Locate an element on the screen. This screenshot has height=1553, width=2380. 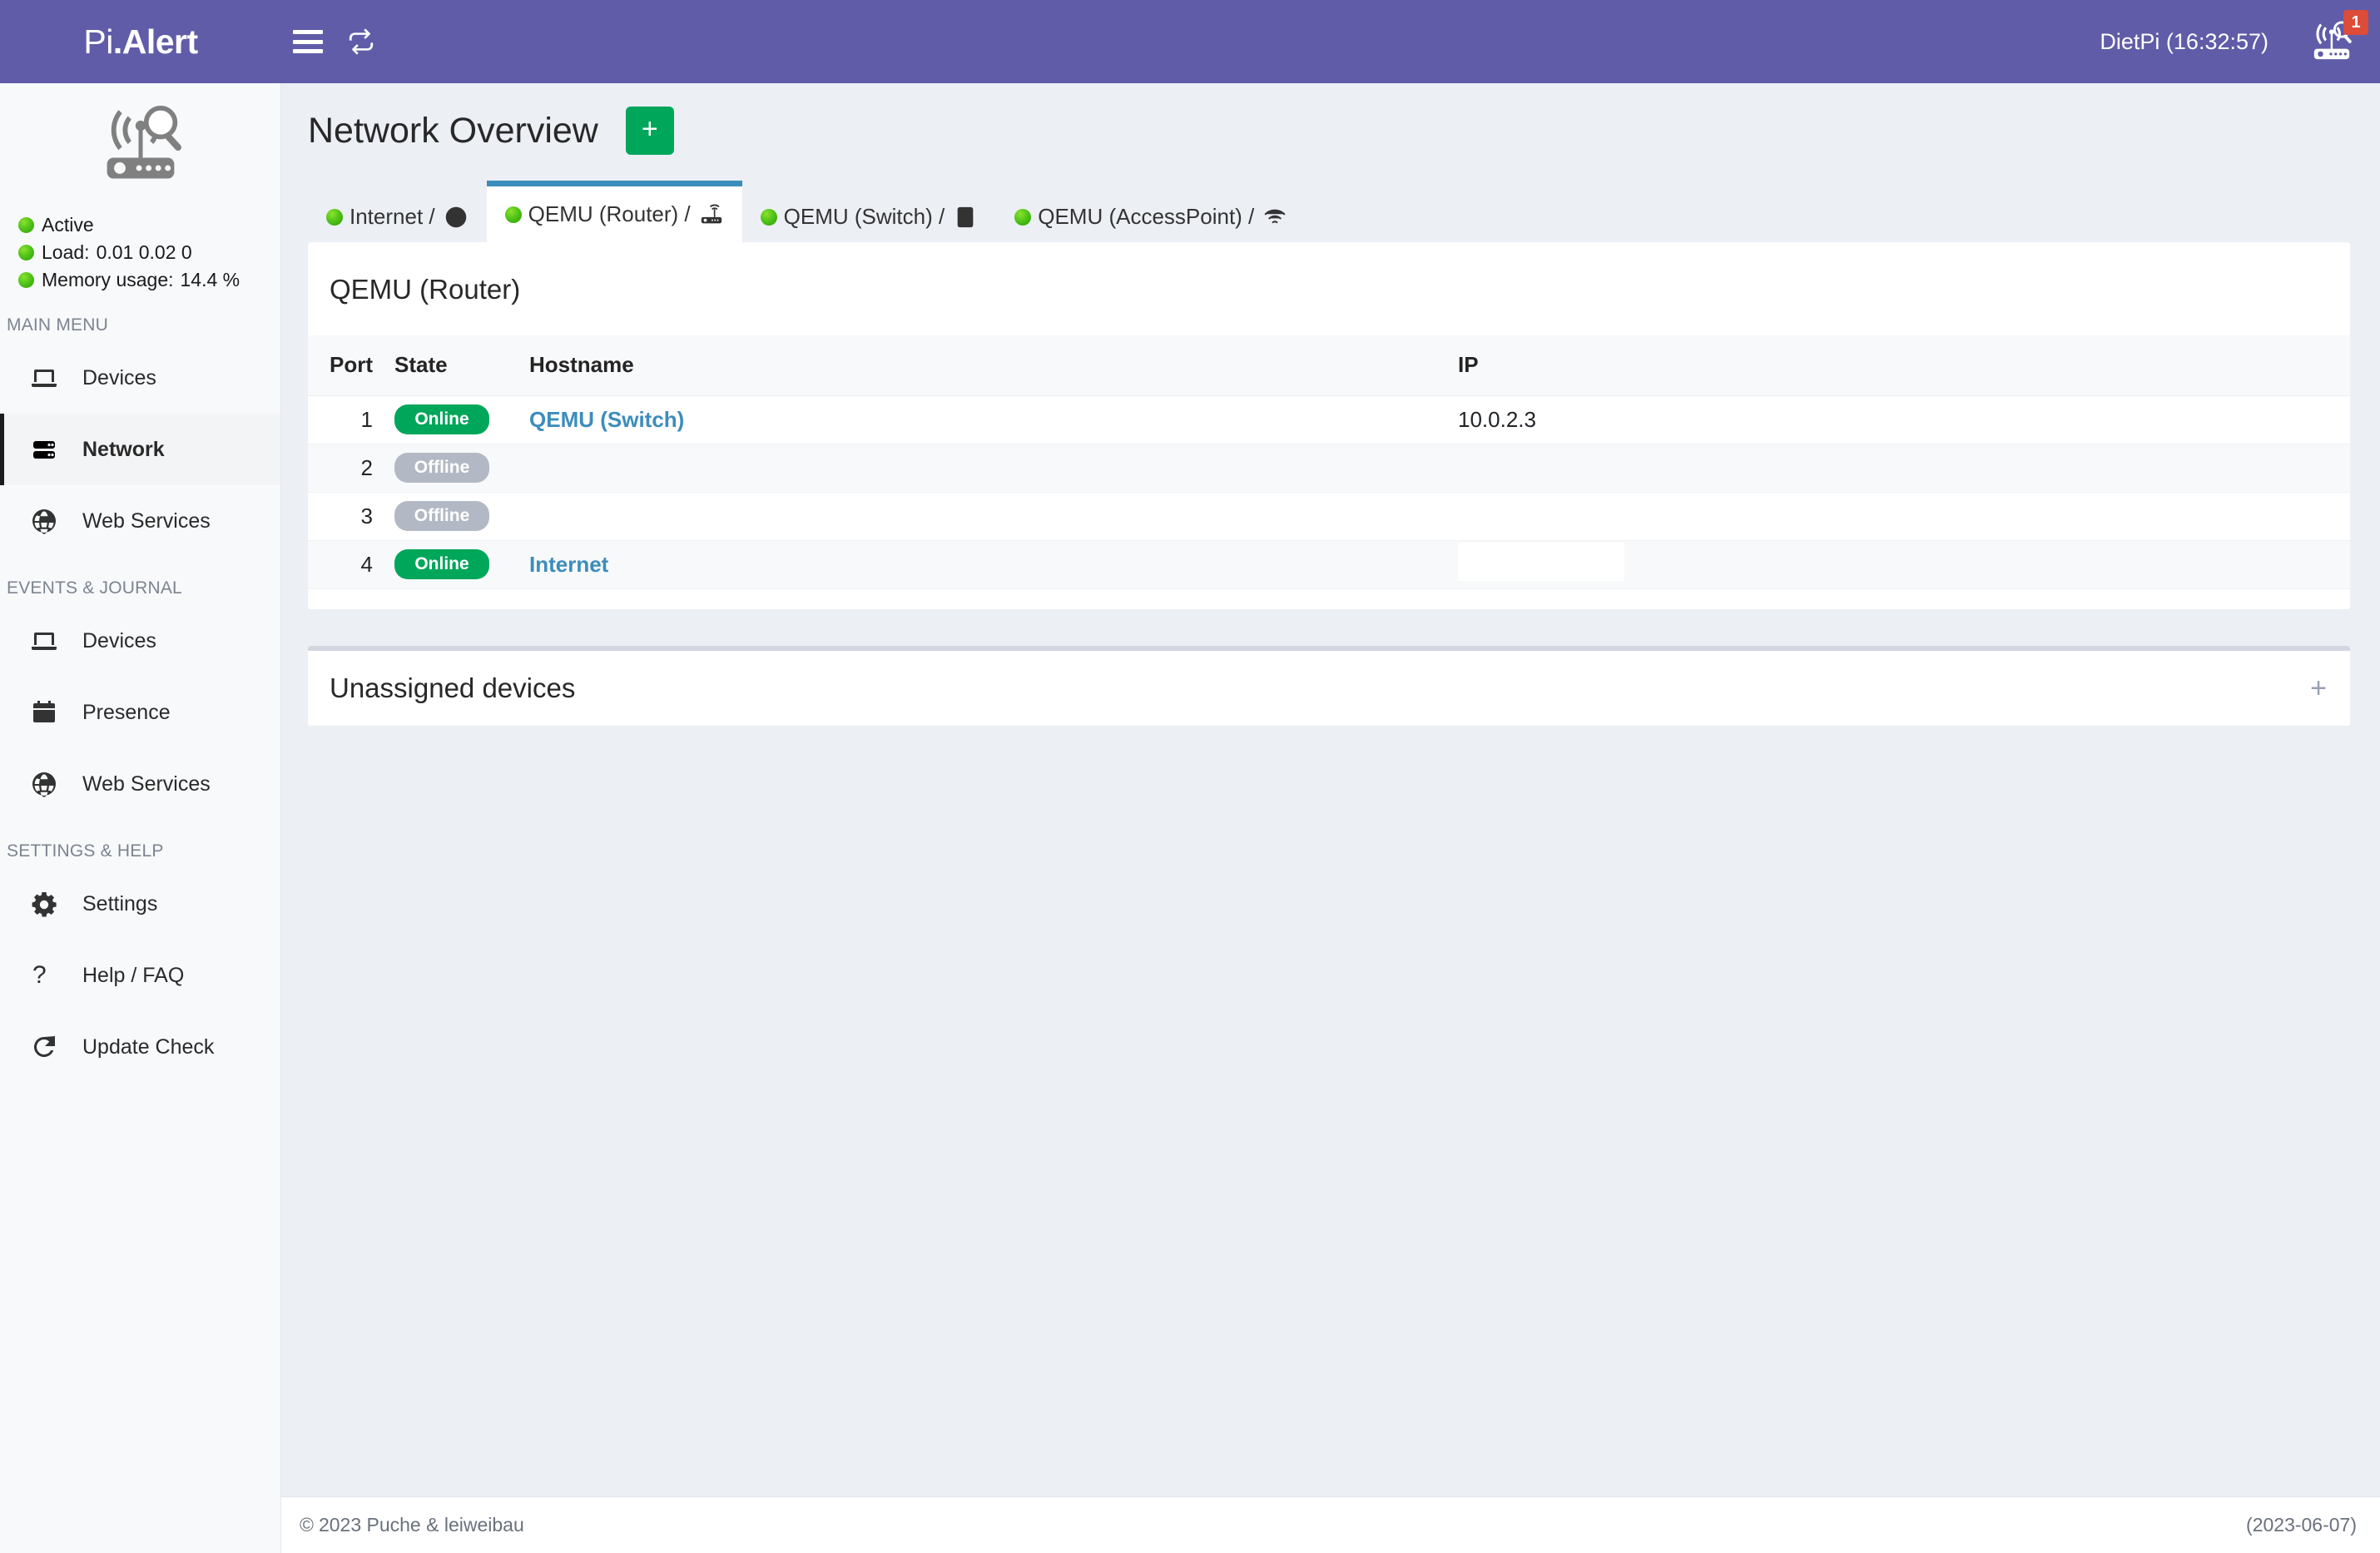
question-icon: ? is located at coordinates (39, 975).